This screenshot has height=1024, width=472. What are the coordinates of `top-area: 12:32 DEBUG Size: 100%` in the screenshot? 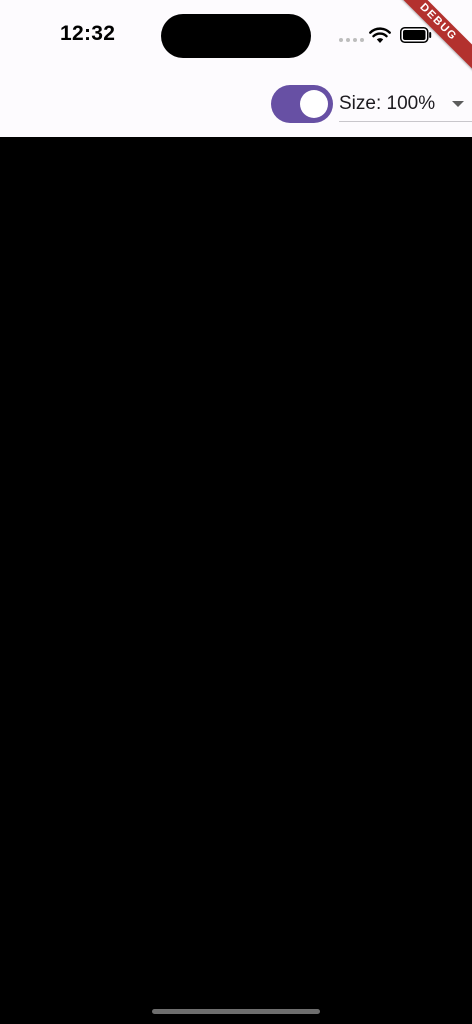 It's located at (236, 68).